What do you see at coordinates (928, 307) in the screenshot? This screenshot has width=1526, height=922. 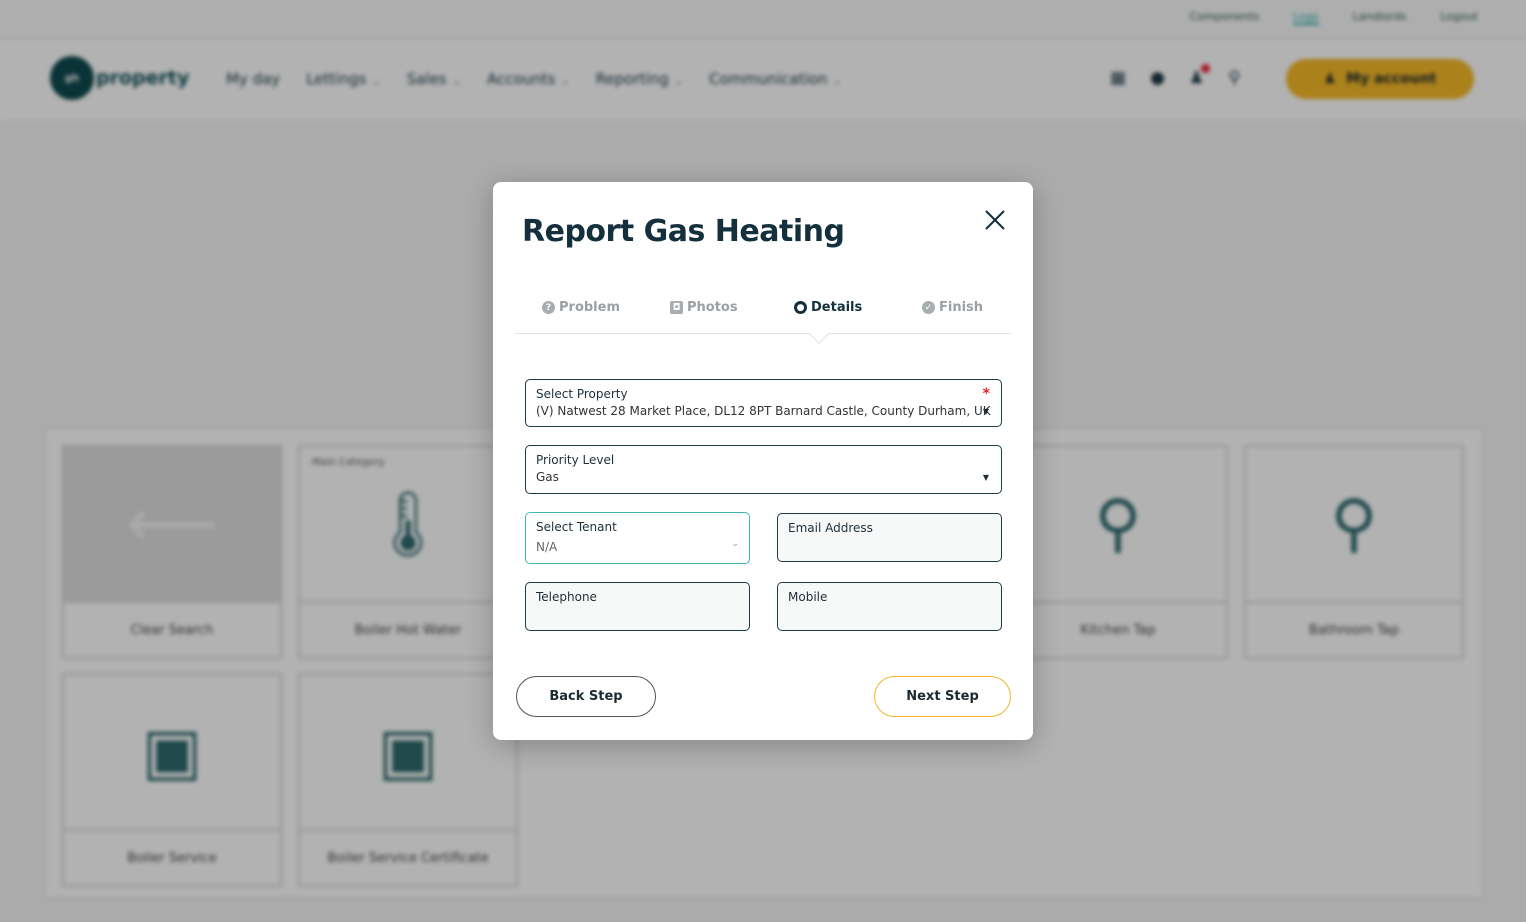 I see `check-circle-icon: ✓` at bounding box center [928, 307].